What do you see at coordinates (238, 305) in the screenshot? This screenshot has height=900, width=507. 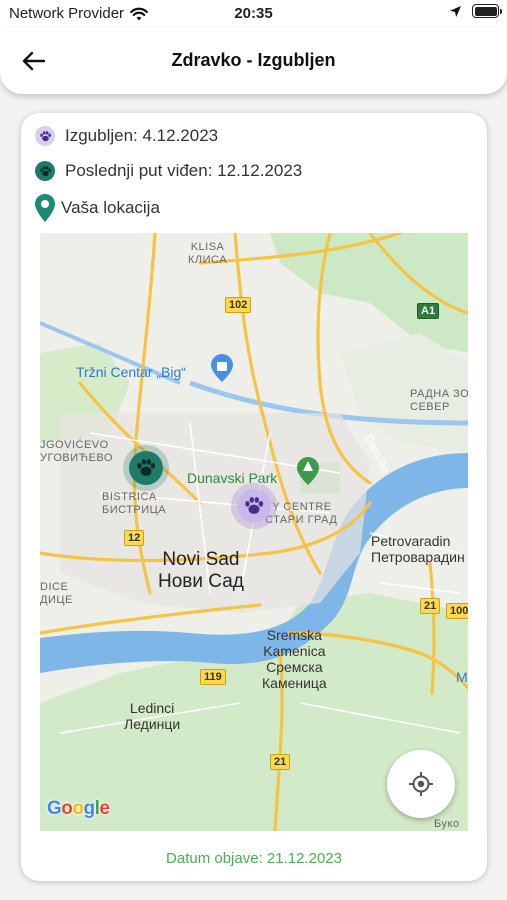 I see `road-shield-102: 102` at bounding box center [238, 305].